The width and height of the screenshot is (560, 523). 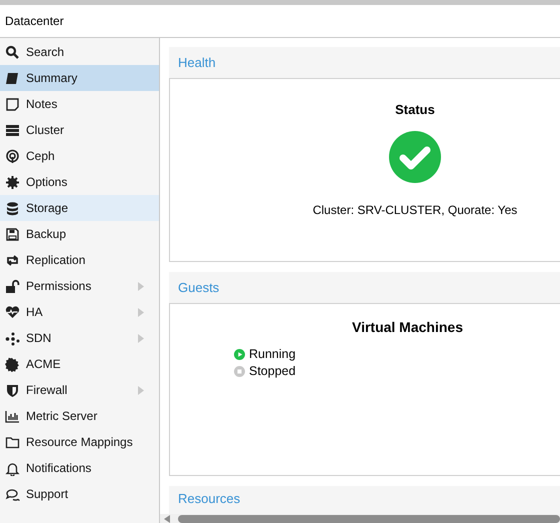 What do you see at coordinates (407, 327) in the screenshot?
I see `virtual-machines-title: Virtual Machines` at bounding box center [407, 327].